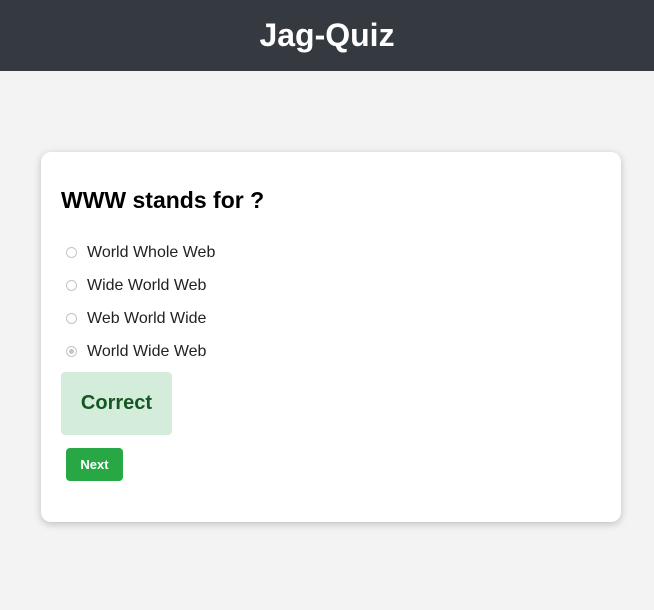  What do you see at coordinates (331, 285) in the screenshot?
I see `option-wide-world-web: Wide World Web` at bounding box center [331, 285].